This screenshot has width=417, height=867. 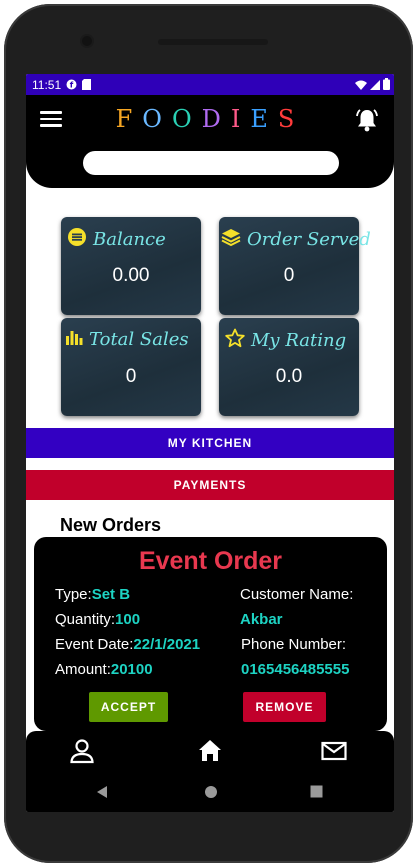 I want to click on customer-value: Akbar, so click(x=261, y=619).